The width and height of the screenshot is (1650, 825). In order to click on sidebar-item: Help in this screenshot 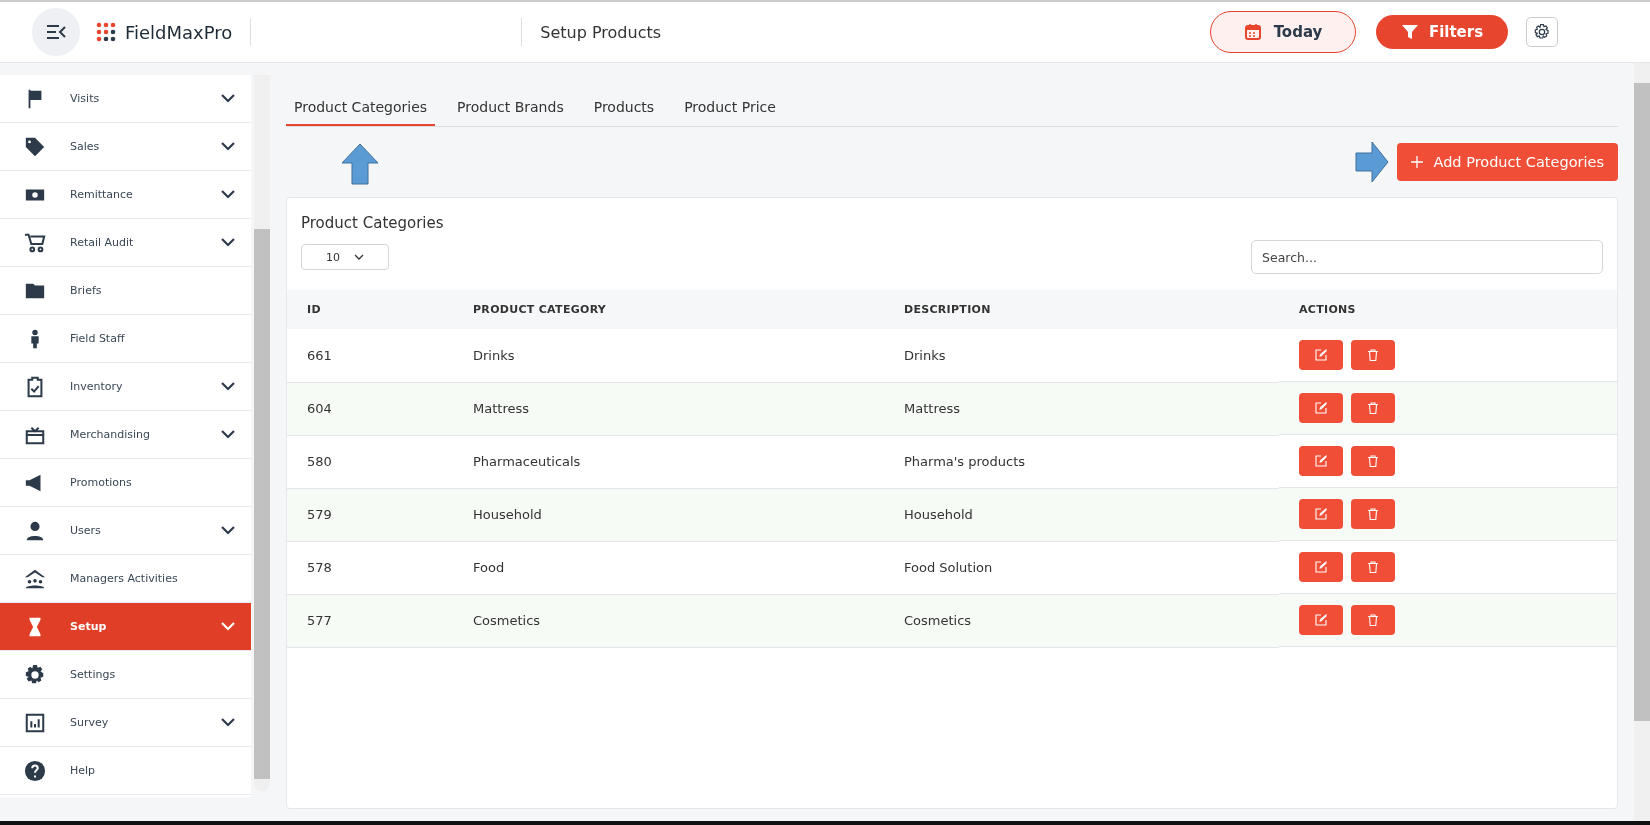, I will do `click(125, 771)`.